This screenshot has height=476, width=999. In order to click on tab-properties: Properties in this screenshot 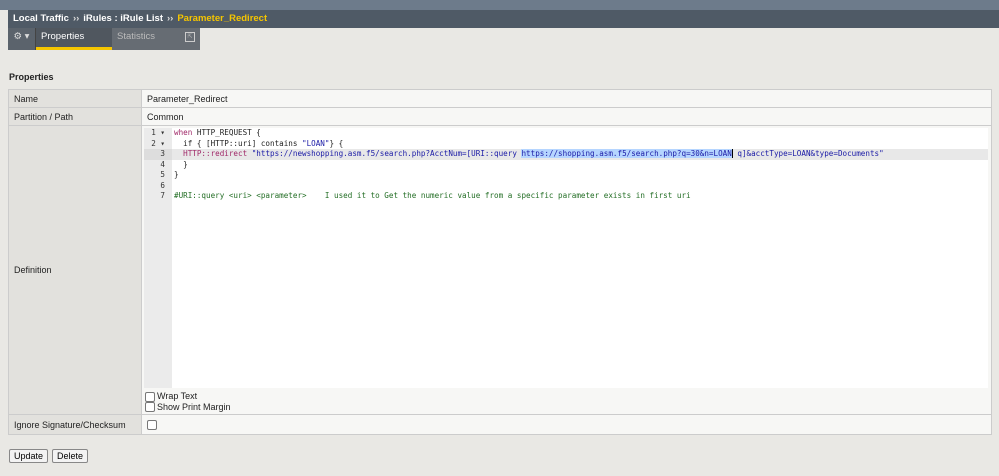, I will do `click(74, 39)`.